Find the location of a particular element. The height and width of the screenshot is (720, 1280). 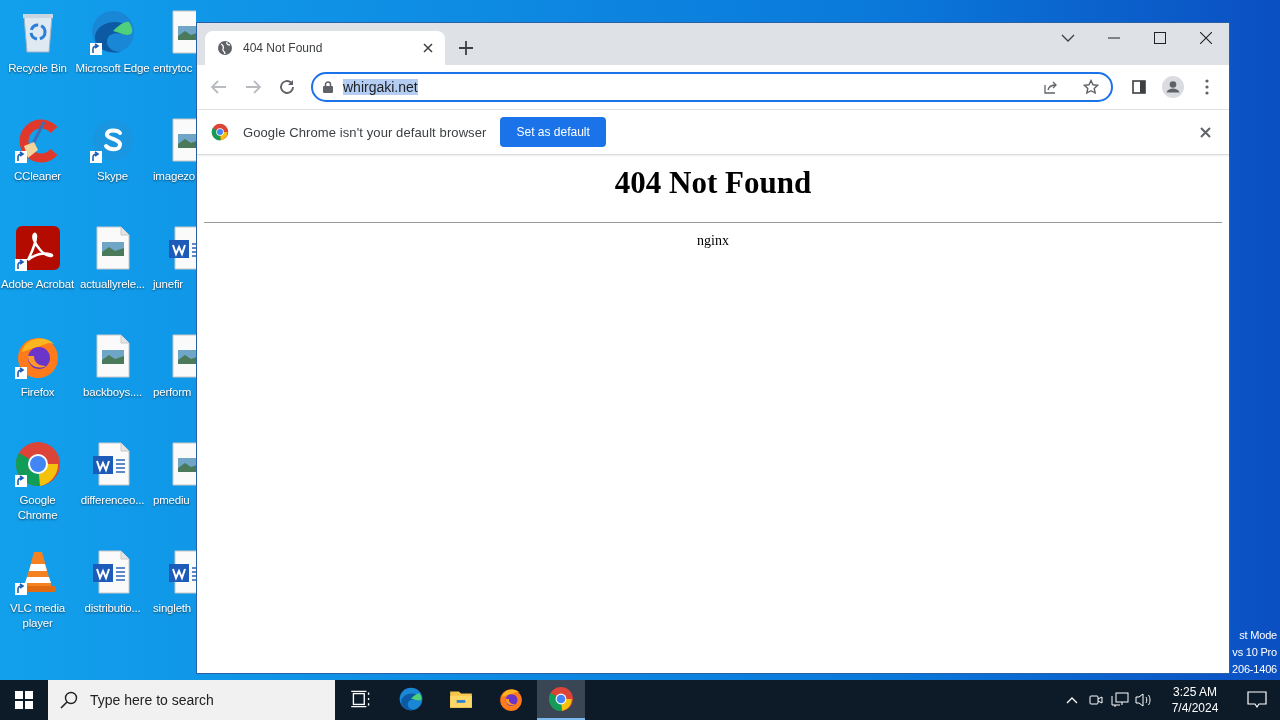

star-icon is located at coordinates (1091, 87).